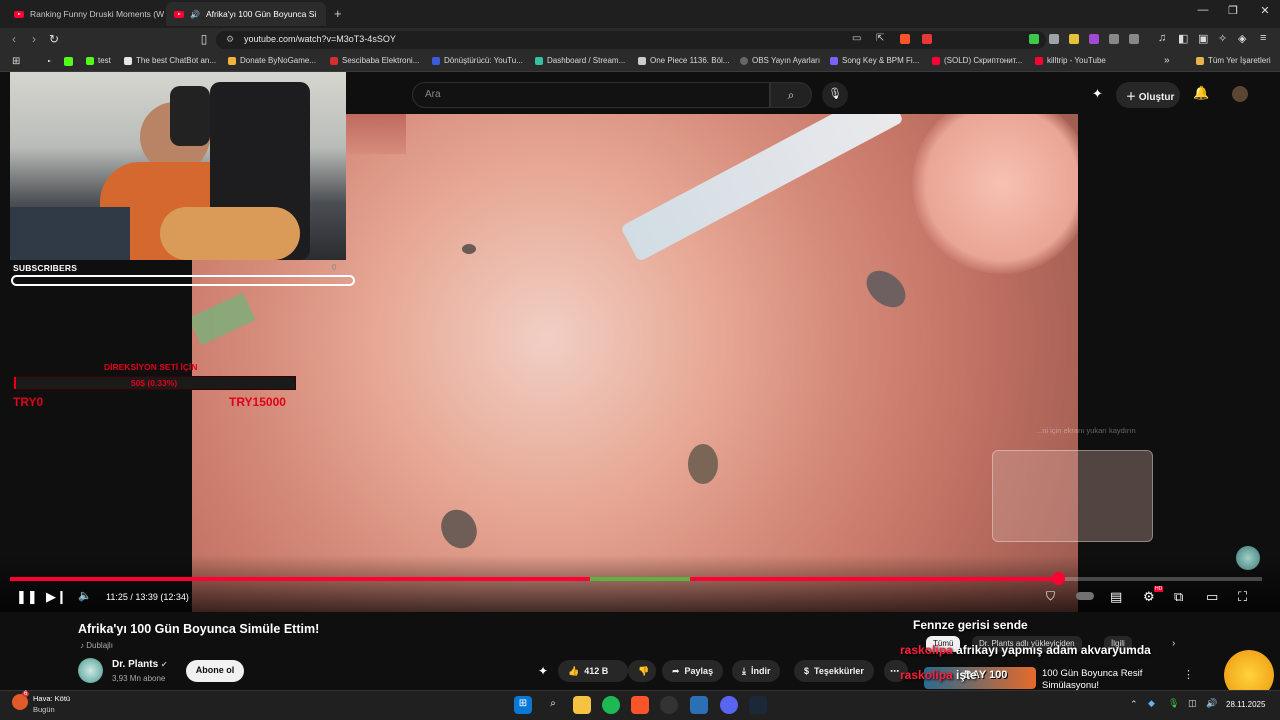 This screenshot has height=720, width=1280. What do you see at coordinates (729, 705) in the screenshot?
I see `discord-icon` at bounding box center [729, 705].